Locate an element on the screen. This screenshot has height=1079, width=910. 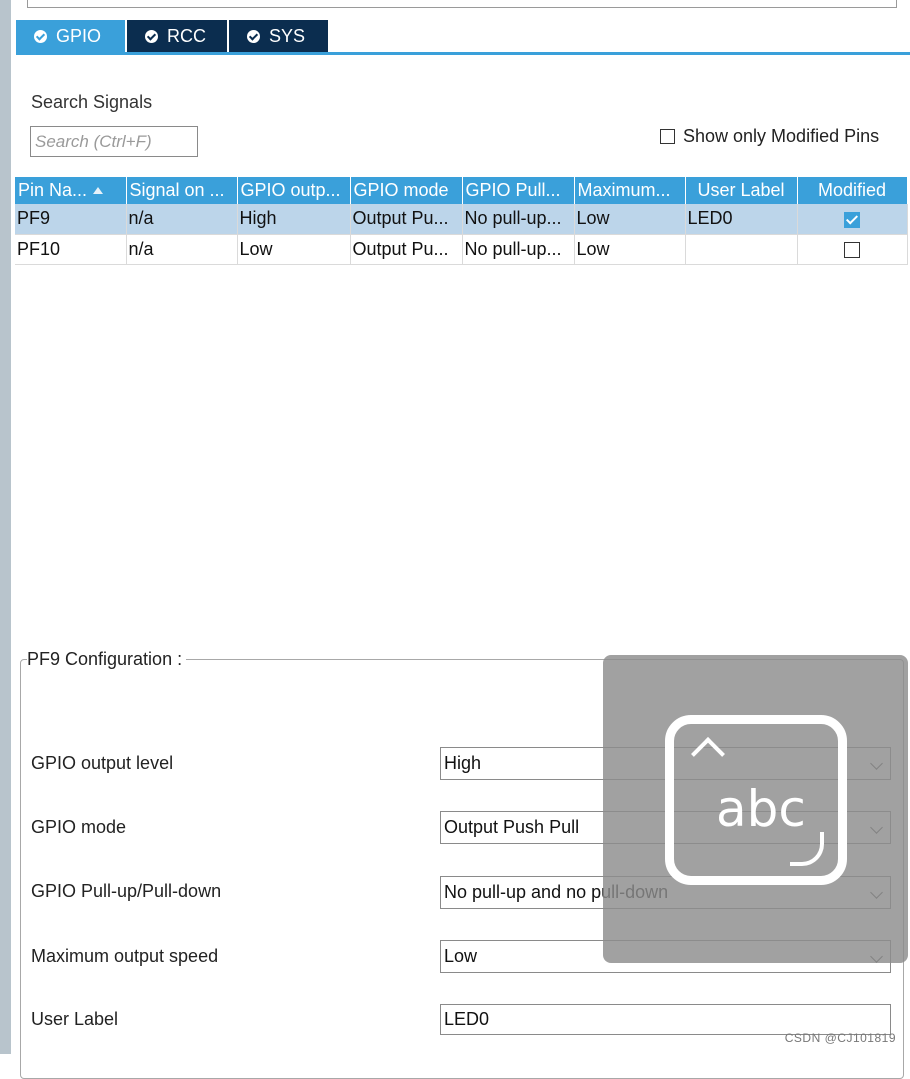
keyboard-input-overlay: abc is located at coordinates (755, 809).